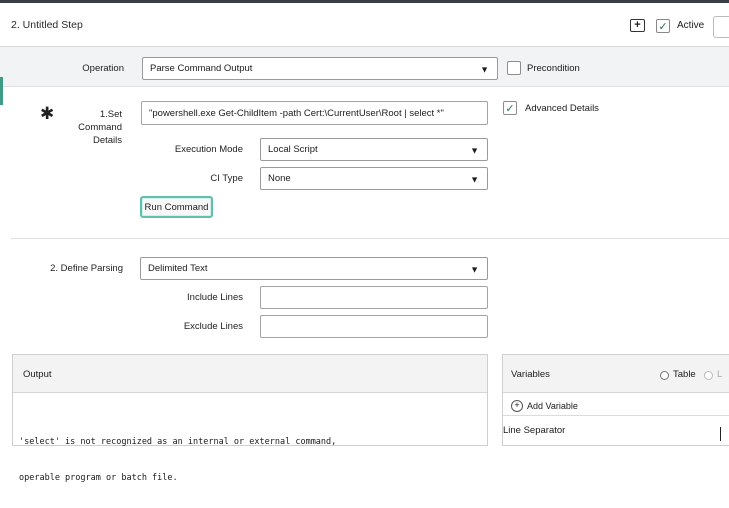  I want to click on variables-panel-header: Variables Table L, so click(616, 374).